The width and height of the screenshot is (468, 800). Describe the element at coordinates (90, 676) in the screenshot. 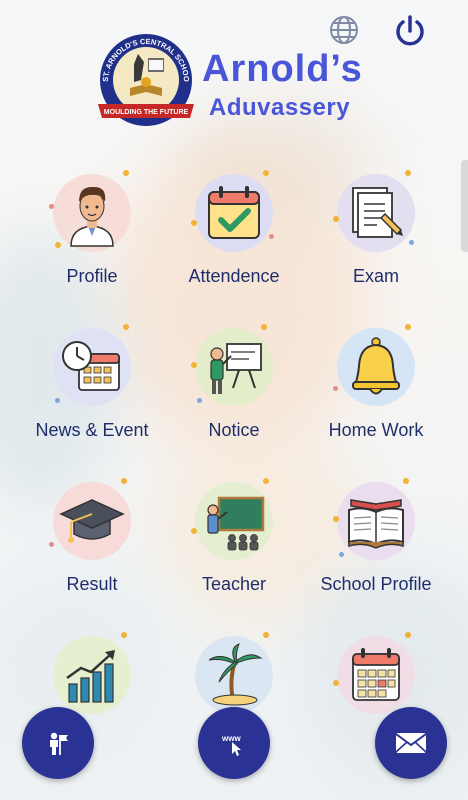

I see `growth-chart-icon` at that location.